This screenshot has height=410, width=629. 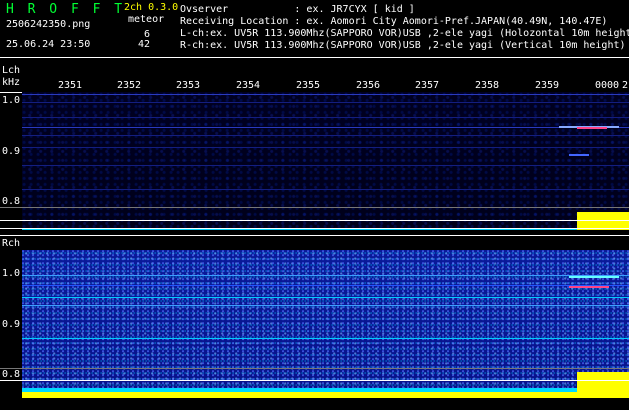 What do you see at coordinates (146, 19) in the screenshot?
I see `type-label: meteor` at bounding box center [146, 19].